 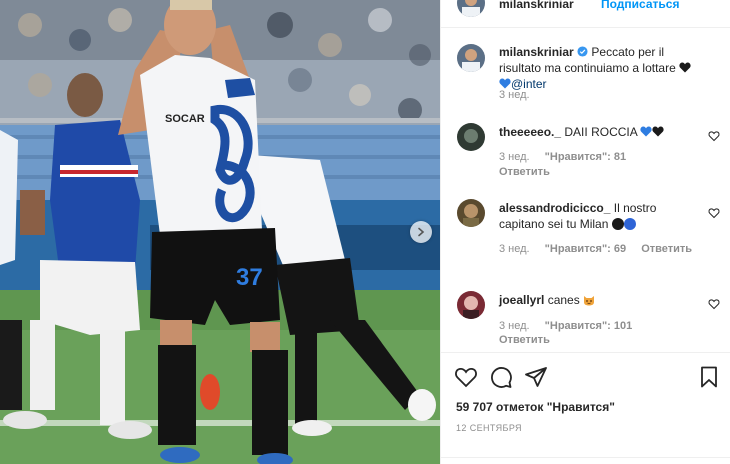 What do you see at coordinates (514, 95) in the screenshot?
I see `caption-time: 3 нед.` at bounding box center [514, 95].